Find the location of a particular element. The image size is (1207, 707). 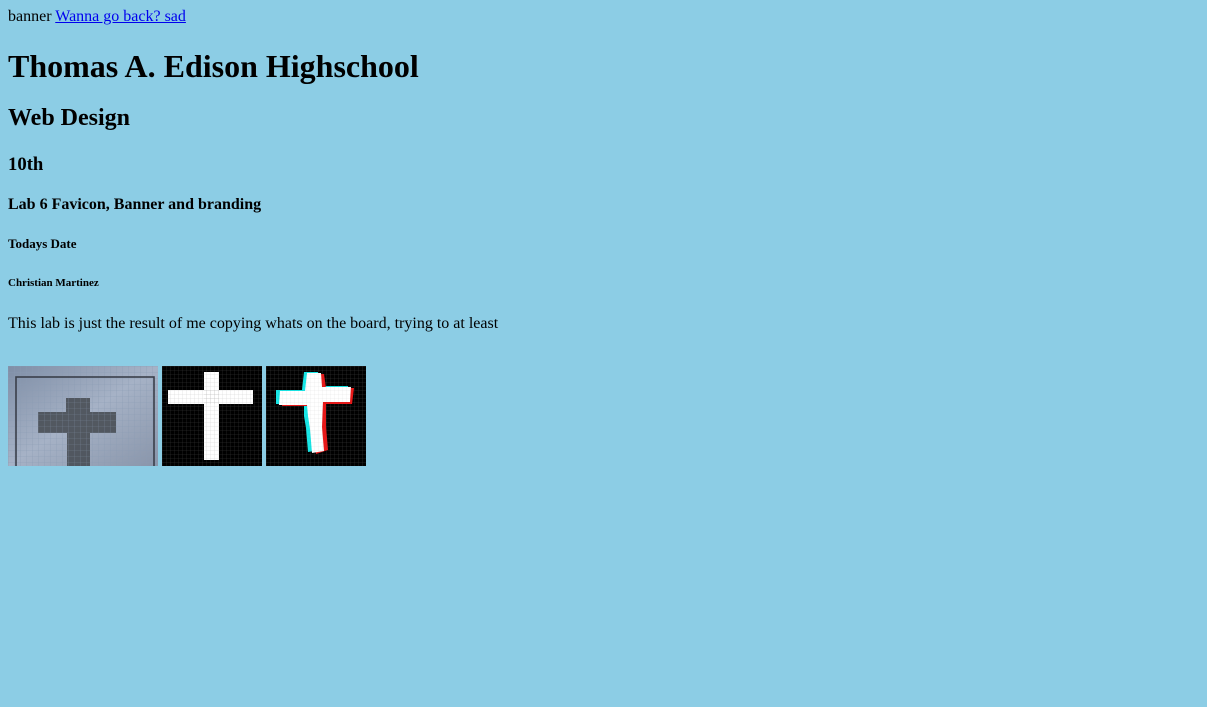

cross-sketch-photo is located at coordinates (83, 416).